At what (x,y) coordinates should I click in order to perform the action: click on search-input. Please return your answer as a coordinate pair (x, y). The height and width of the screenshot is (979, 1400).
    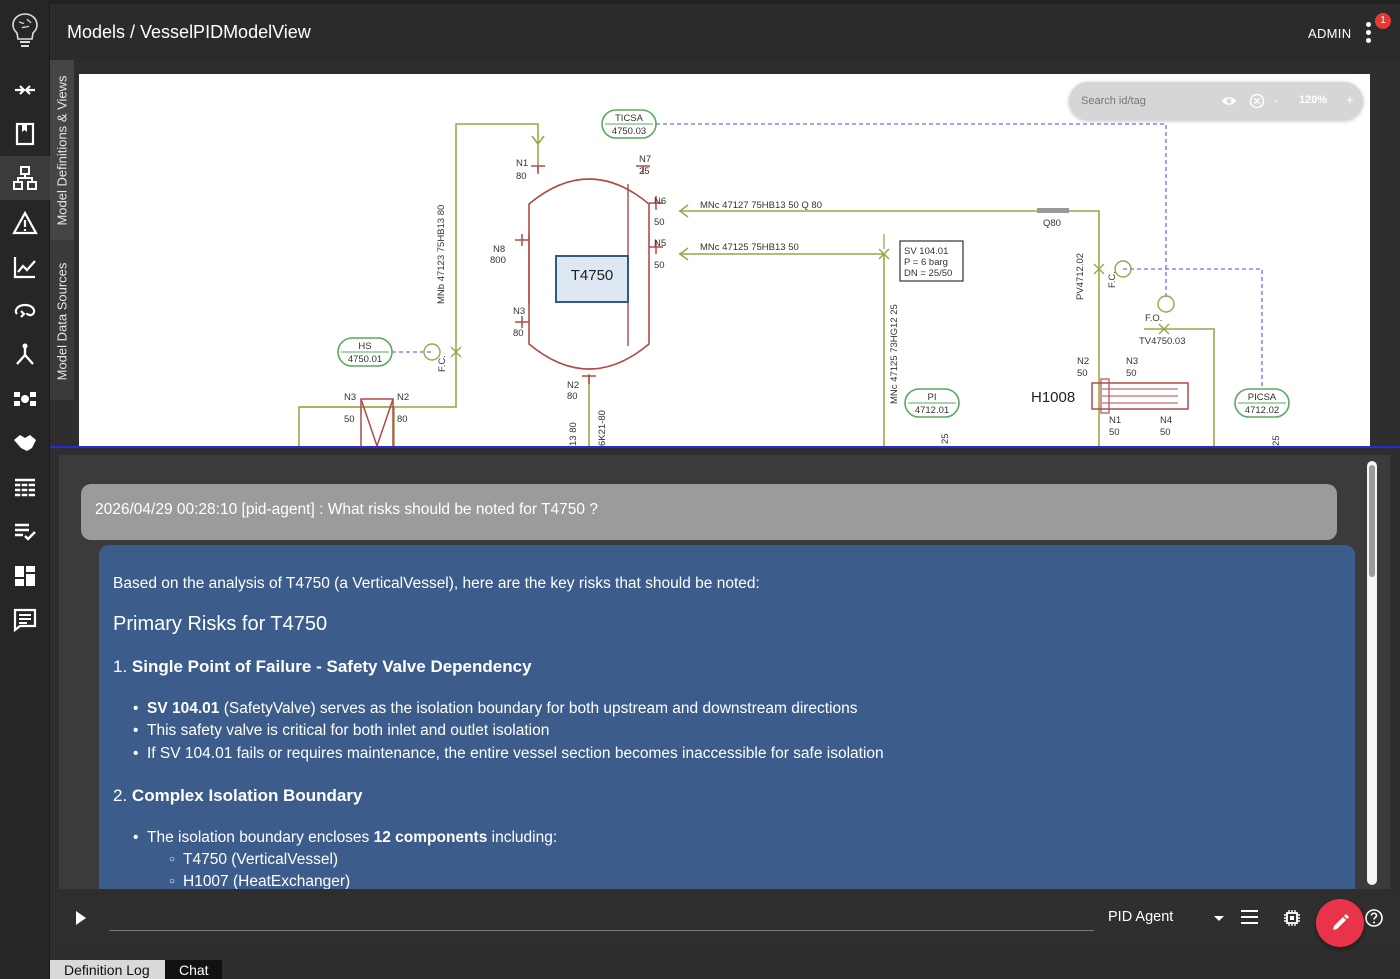
    Looking at the image, I should click on (1146, 101).